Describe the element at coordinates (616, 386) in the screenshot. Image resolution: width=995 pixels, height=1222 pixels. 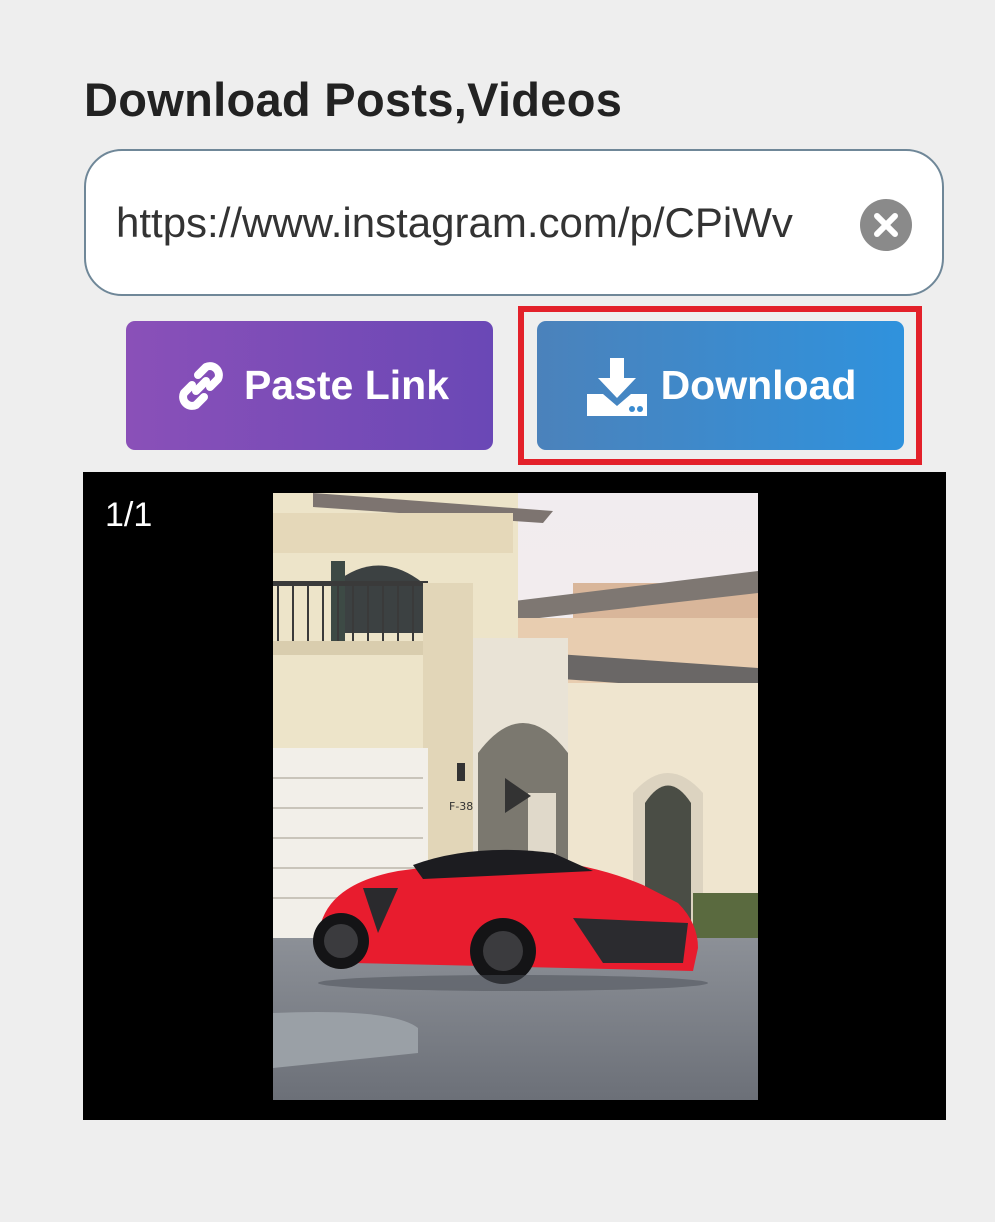
I see `download-tray-icon` at that location.